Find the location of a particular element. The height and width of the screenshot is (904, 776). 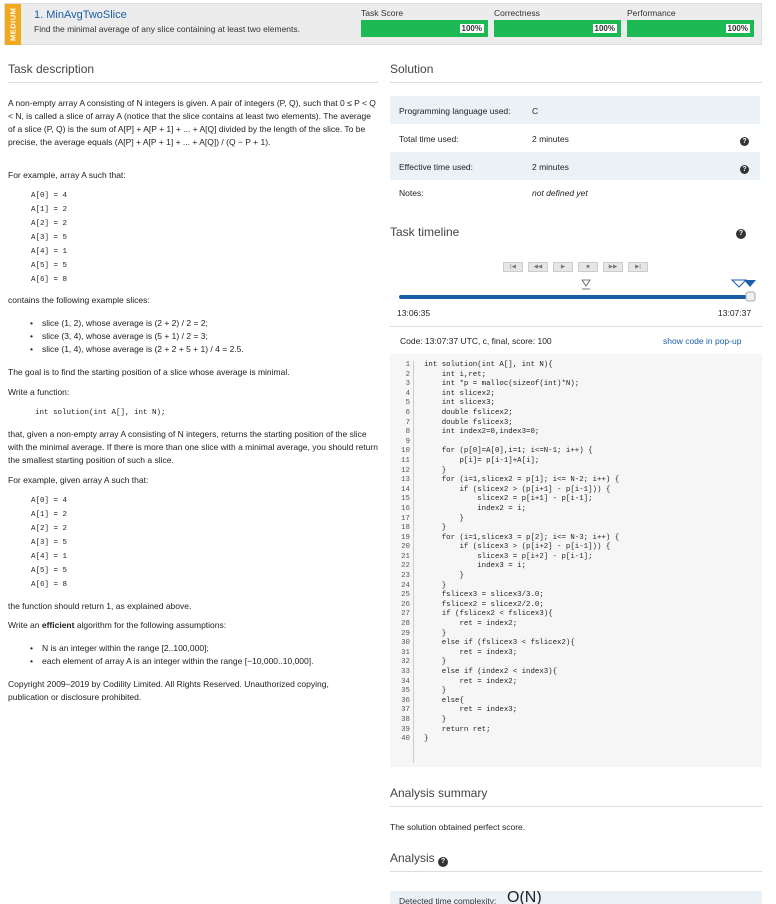

notes-row: Notes: not defined yet is located at coordinates (575, 194).